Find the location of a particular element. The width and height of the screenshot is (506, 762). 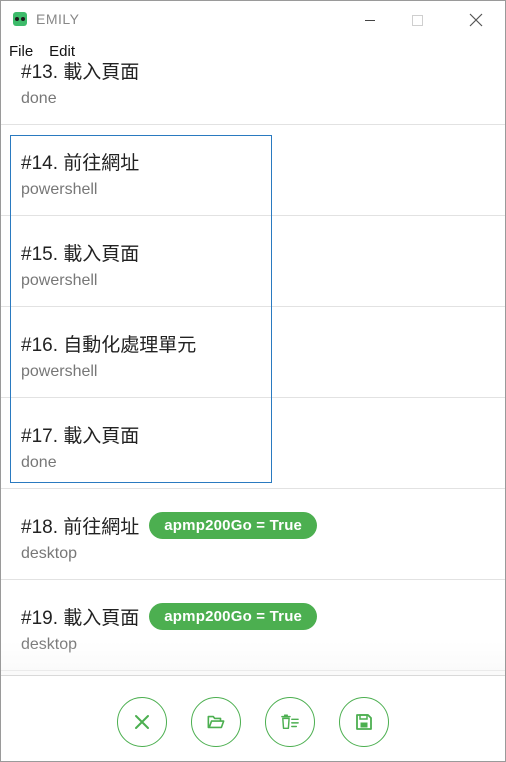

step-title: #18. 前往網址 is located at coordinates (80, 527).